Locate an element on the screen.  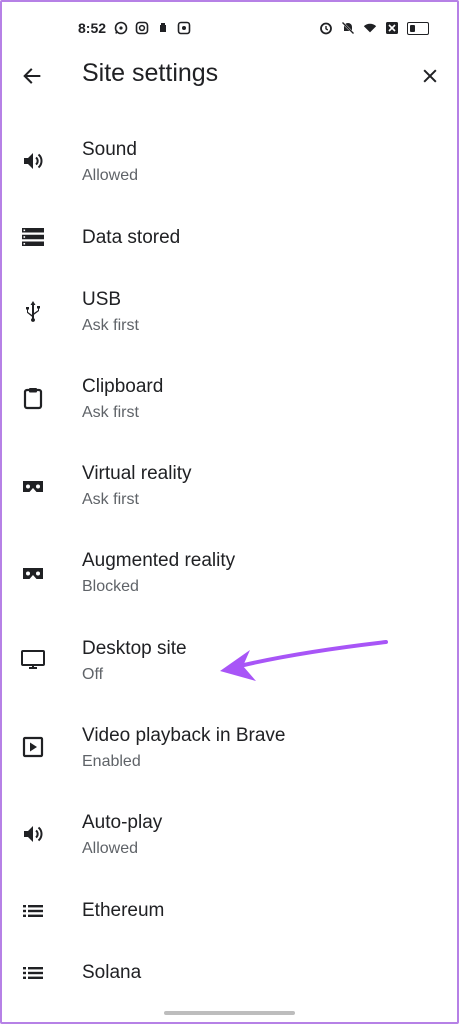
setting-row-clipboard: Clipboard Ask first is located at coordinates (229, 400).